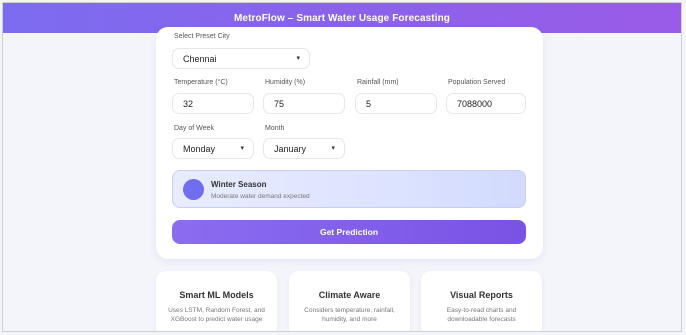 This screenshot has height=335, width=686. Describe the element at coordinates (396, 103) in the screenshot. I see `rainfall-input: 5` at that location.